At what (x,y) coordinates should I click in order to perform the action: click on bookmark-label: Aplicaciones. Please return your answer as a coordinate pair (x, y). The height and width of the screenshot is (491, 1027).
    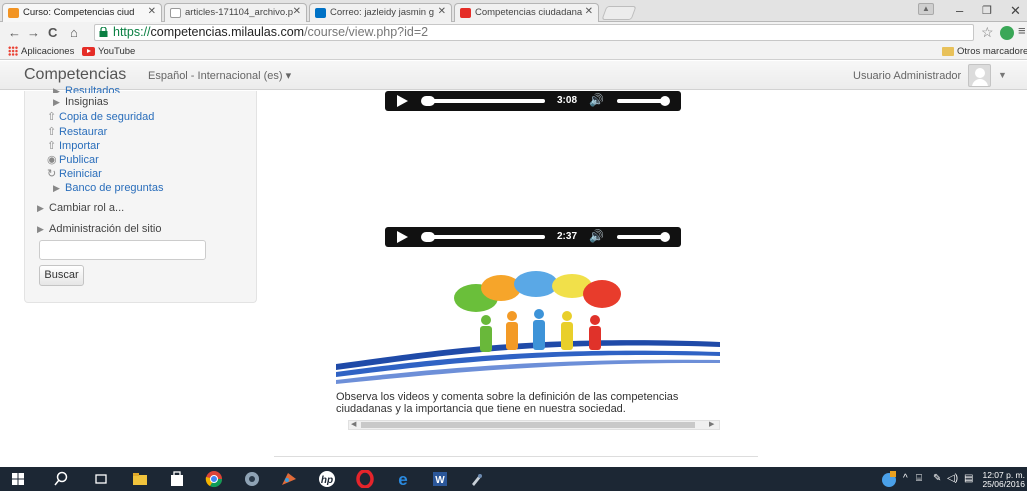
    Looking at the image, I should click on (48, 51).